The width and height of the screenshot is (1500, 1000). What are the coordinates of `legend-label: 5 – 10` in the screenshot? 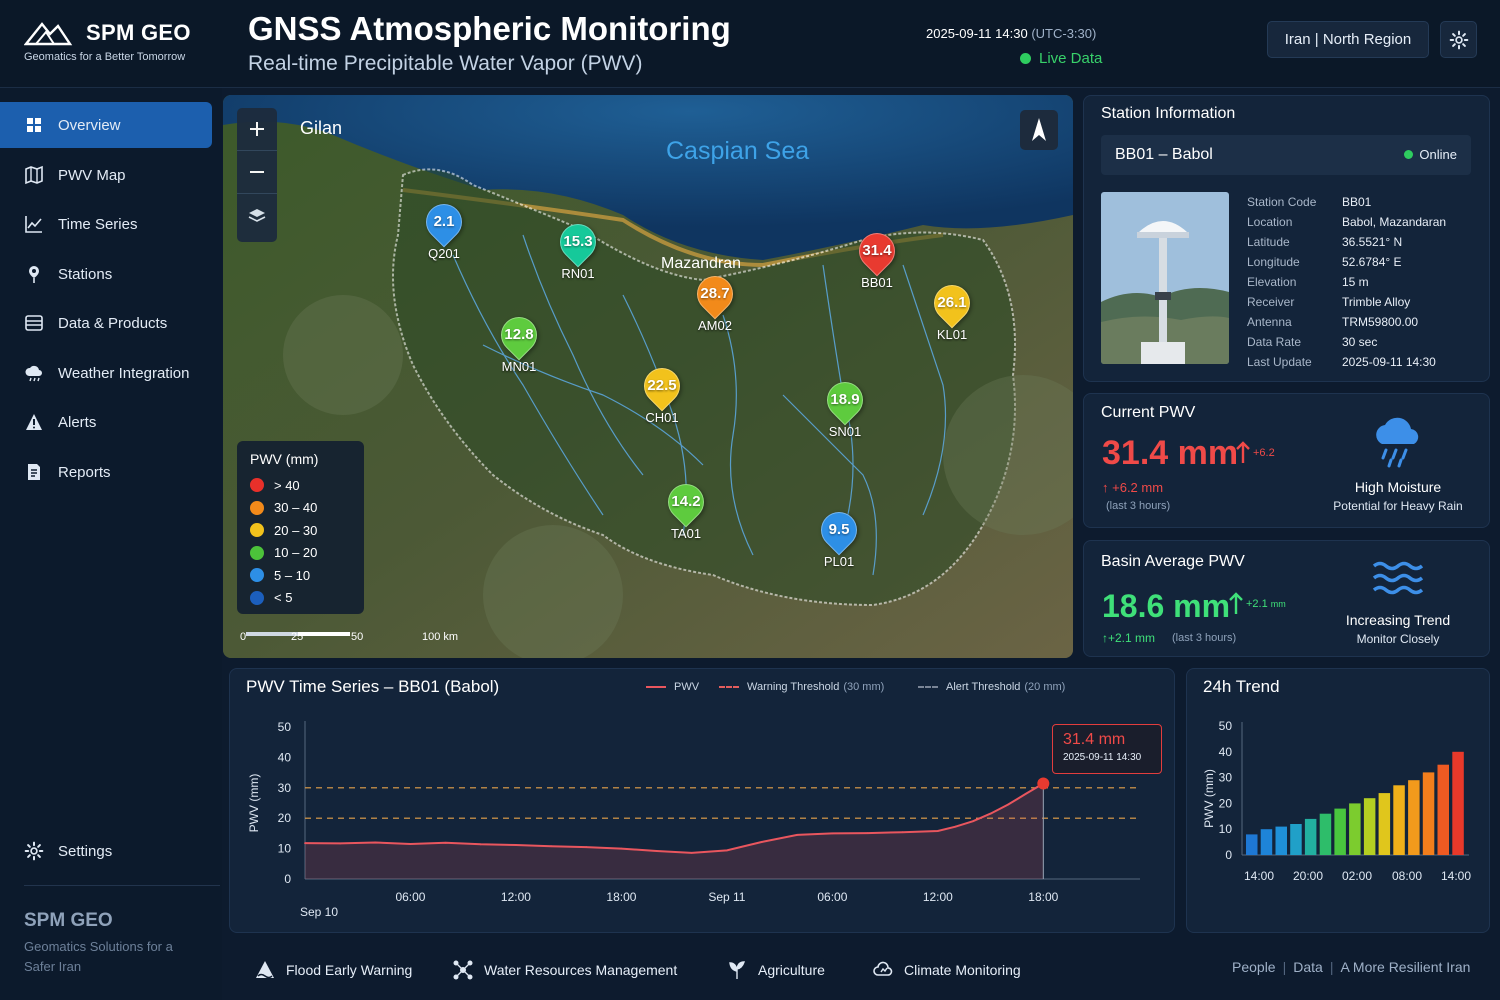 It's located at (292, 575).